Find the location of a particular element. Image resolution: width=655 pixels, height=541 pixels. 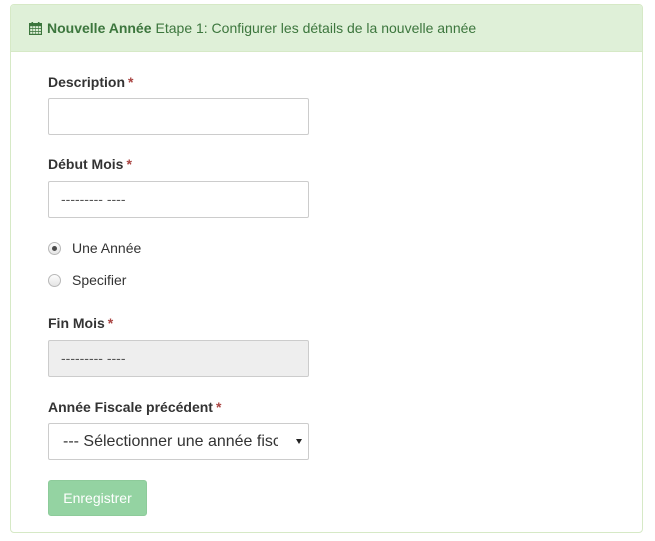

previous-fiscal-year-label-text: Année Fiscale précédent is located at coordinates (130, 407).